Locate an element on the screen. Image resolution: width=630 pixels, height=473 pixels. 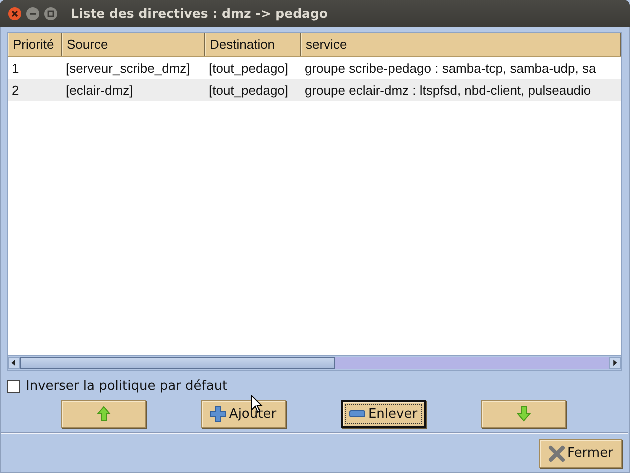
table-cell-text: groupe scribe-pedago : samba-tcp, samba-udp, sa is located at coordinates (451, 69).